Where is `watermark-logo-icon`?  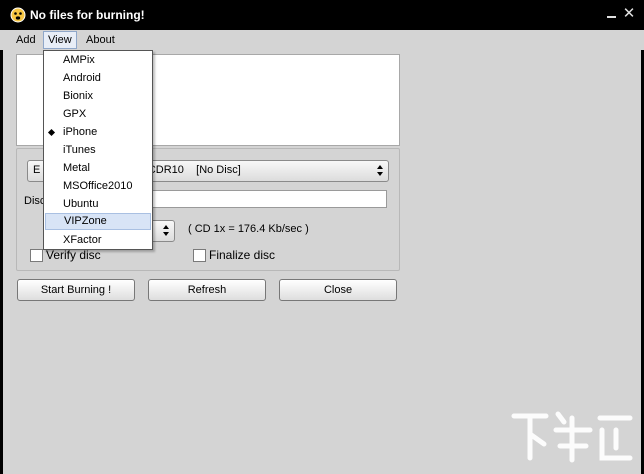 watermark-logo-icon is located at coordinates (572, 437).